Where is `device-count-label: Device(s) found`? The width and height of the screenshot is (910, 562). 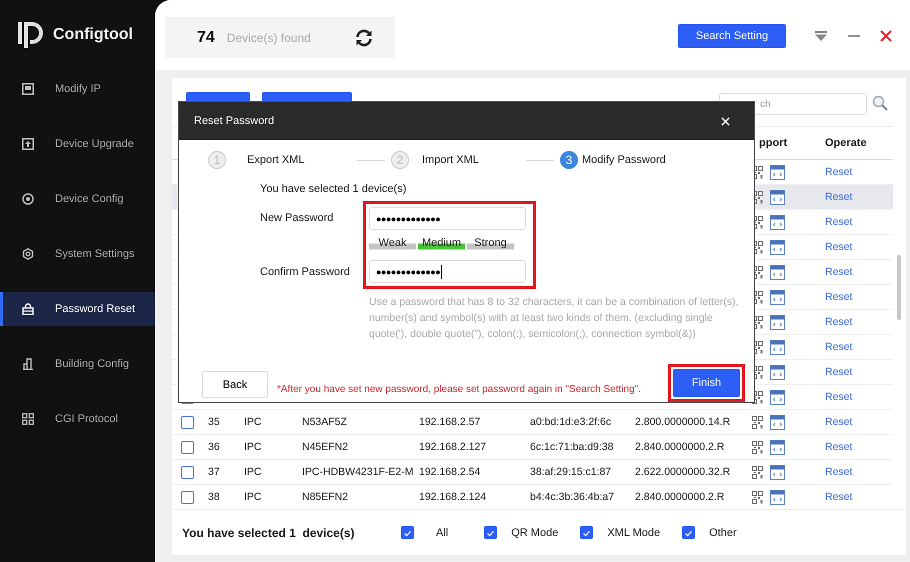
device-count-label: Device(s) found is located at coordinates (268, 37).